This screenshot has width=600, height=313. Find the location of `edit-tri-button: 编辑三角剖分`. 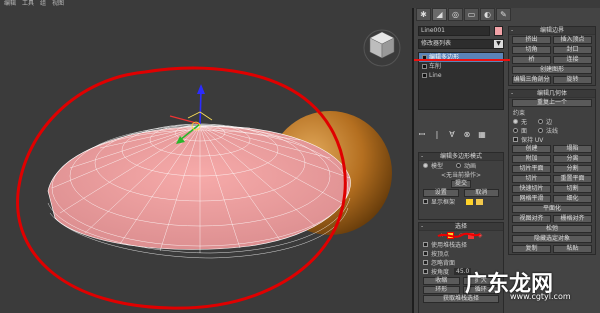

edit-tri-button: 编辑三角剖分 is located at coordinates (531, 80).